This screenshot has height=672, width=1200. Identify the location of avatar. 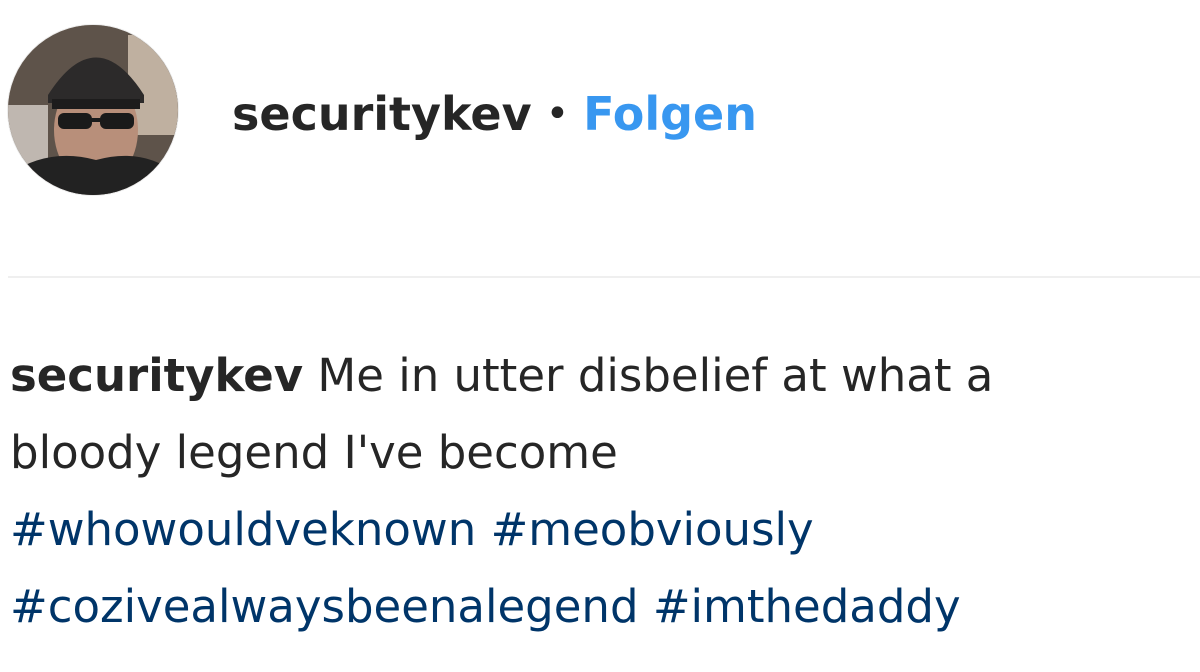
(93, 110).